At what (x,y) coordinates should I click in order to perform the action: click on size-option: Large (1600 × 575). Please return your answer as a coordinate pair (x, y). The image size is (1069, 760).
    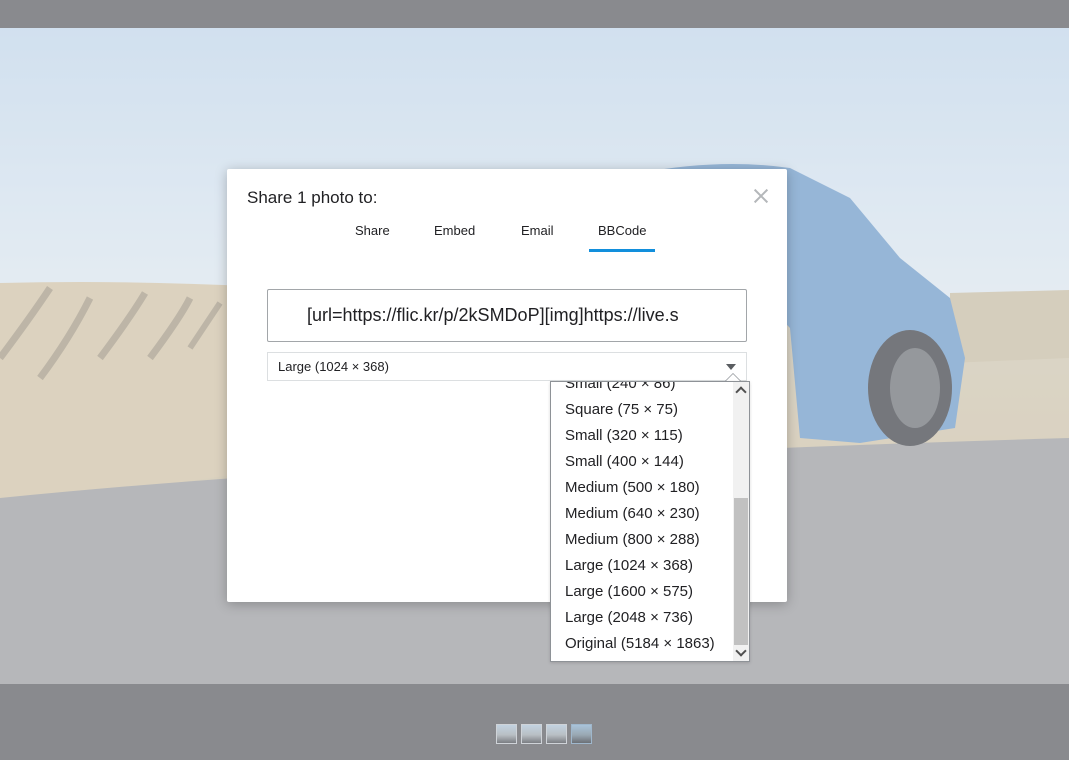
    Looking at the image, I should click on (642, 592).